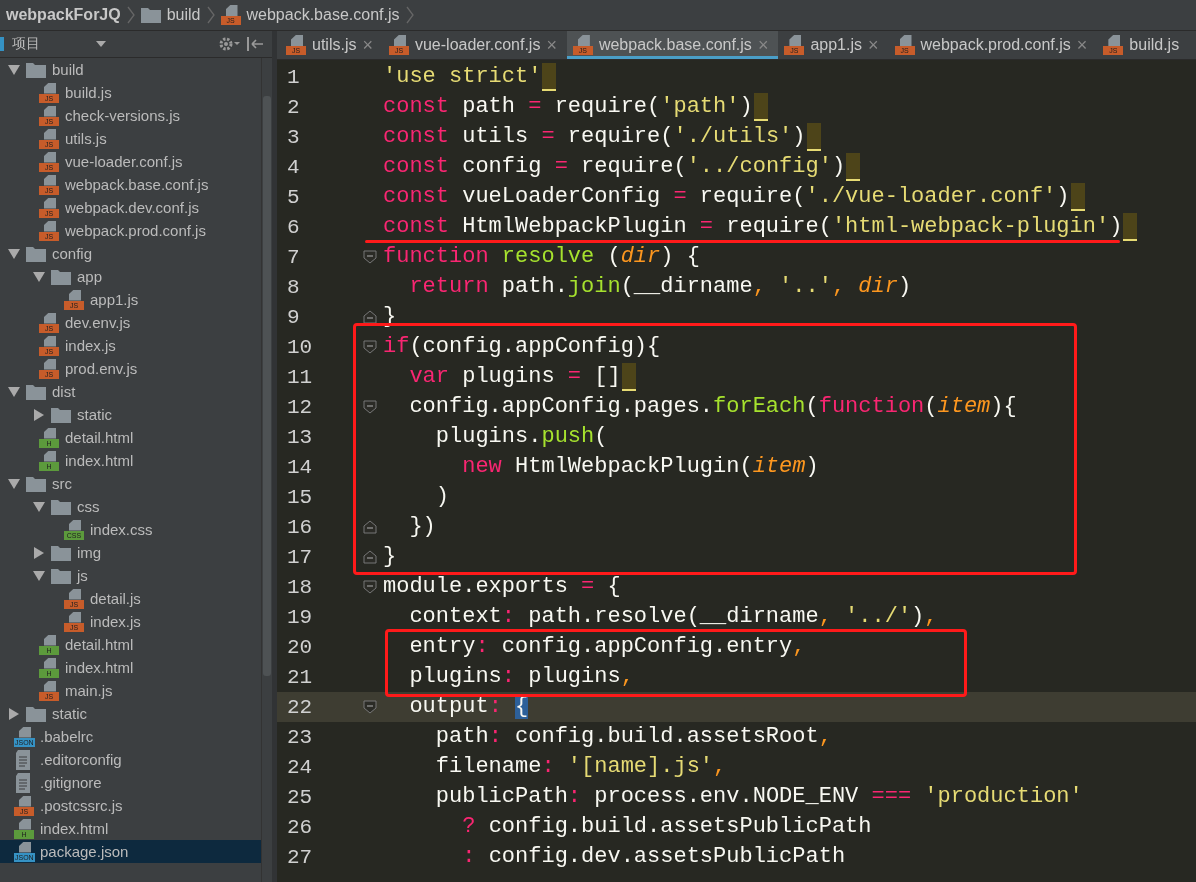 The height and width of the screenshot is (882, 1196). I want to click on line-number: 19, so click(300, 617).